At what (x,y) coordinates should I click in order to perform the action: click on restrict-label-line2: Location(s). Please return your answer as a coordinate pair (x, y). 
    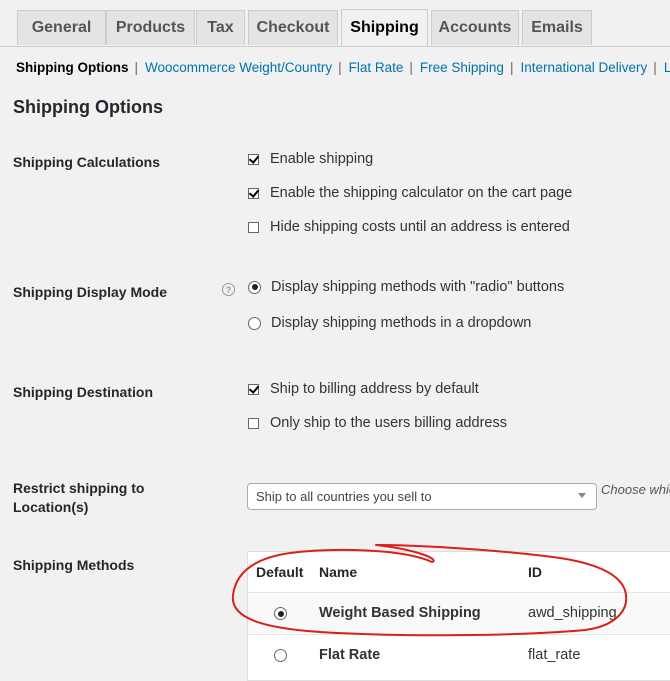
    Looking at the image, I should click on (51, 507).